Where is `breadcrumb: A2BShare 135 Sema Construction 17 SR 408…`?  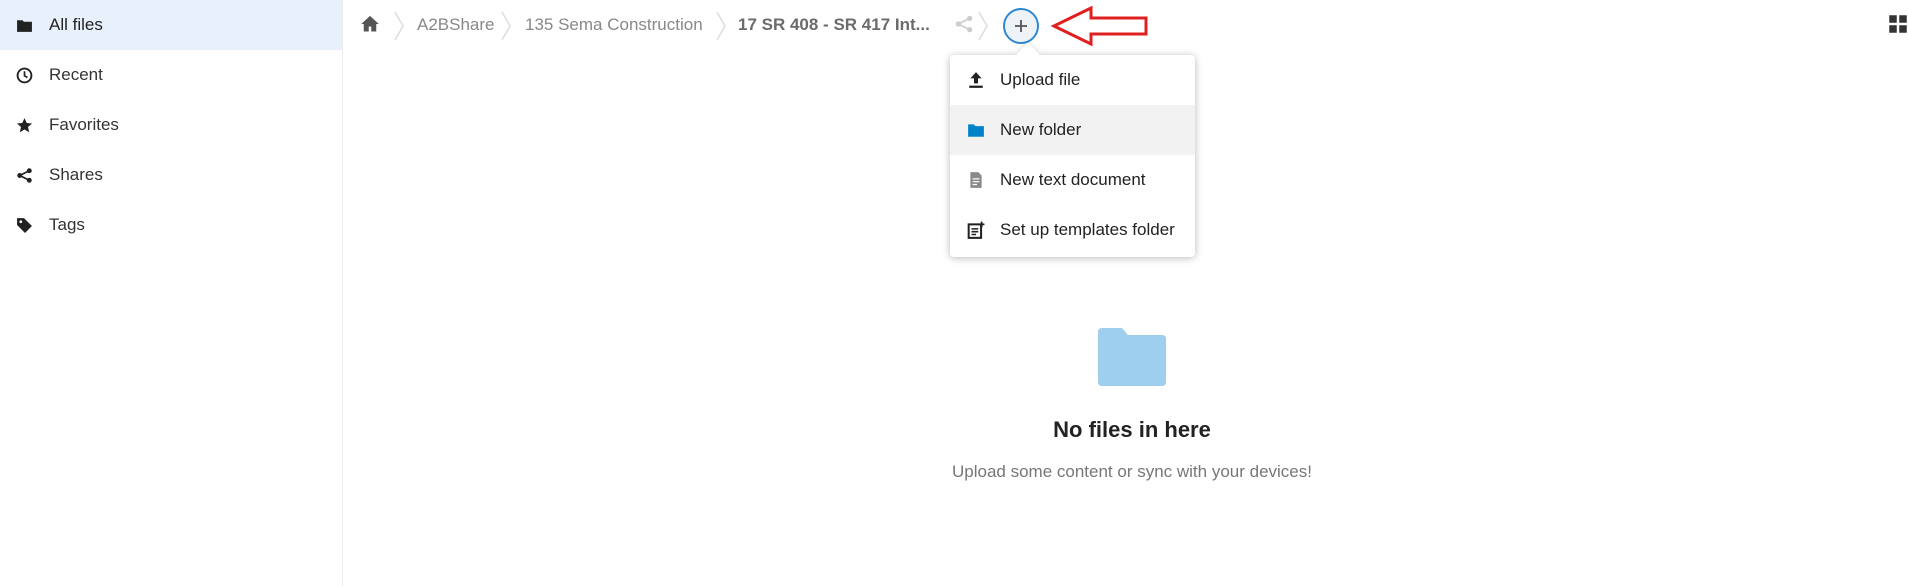
breadcrumb: A2BShare 135 Sema Construction 17 SR 408… is located at coordinates (1125, 26).